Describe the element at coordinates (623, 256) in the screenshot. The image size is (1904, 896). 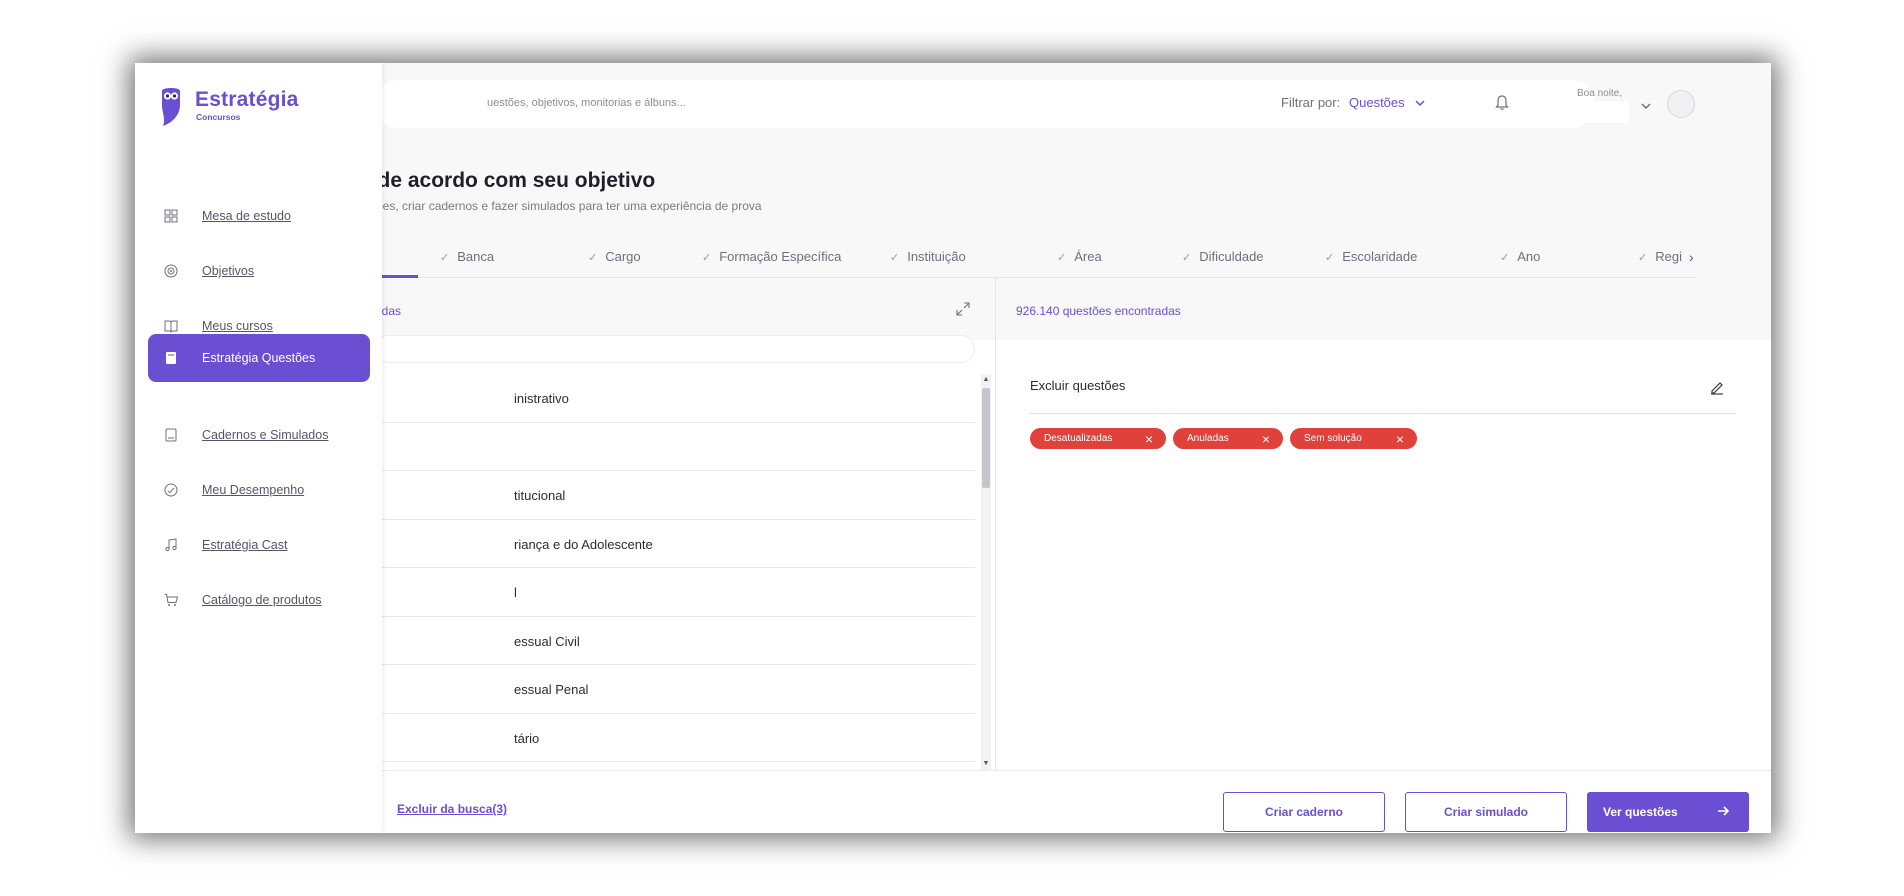
I see `tab-label: Cargo` at that location.